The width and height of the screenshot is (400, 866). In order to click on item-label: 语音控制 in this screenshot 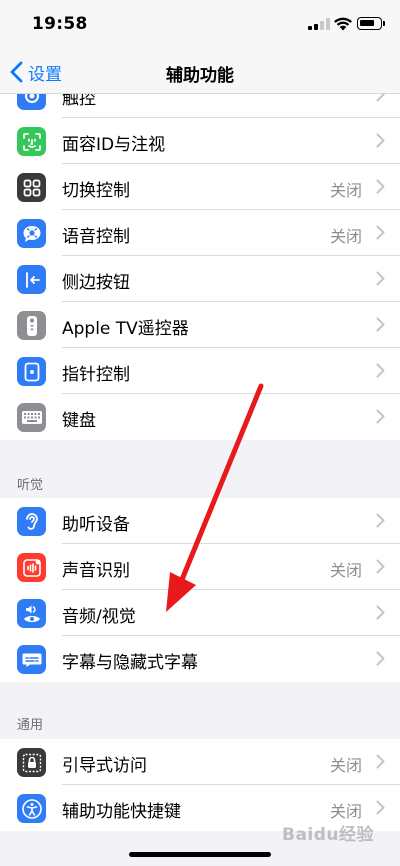, I will do `click(96, 237)`.